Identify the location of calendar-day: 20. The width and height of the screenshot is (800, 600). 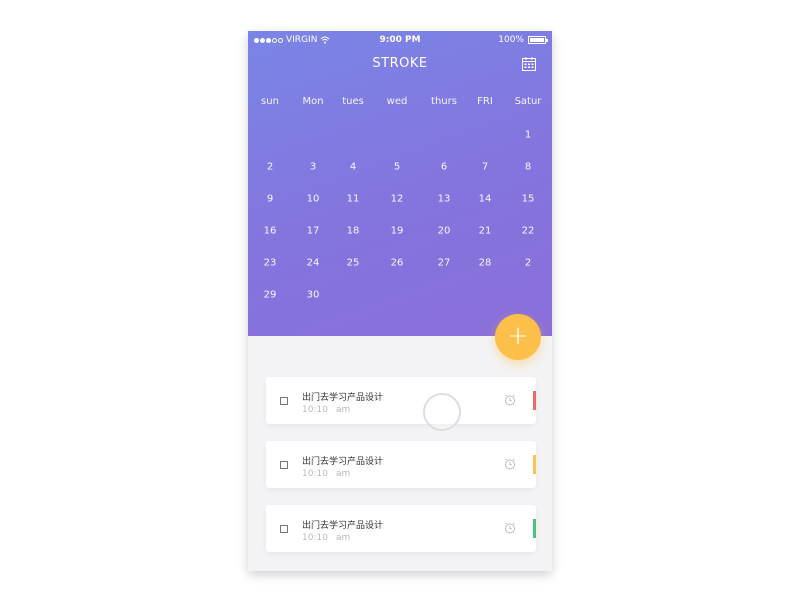
(444, 231).